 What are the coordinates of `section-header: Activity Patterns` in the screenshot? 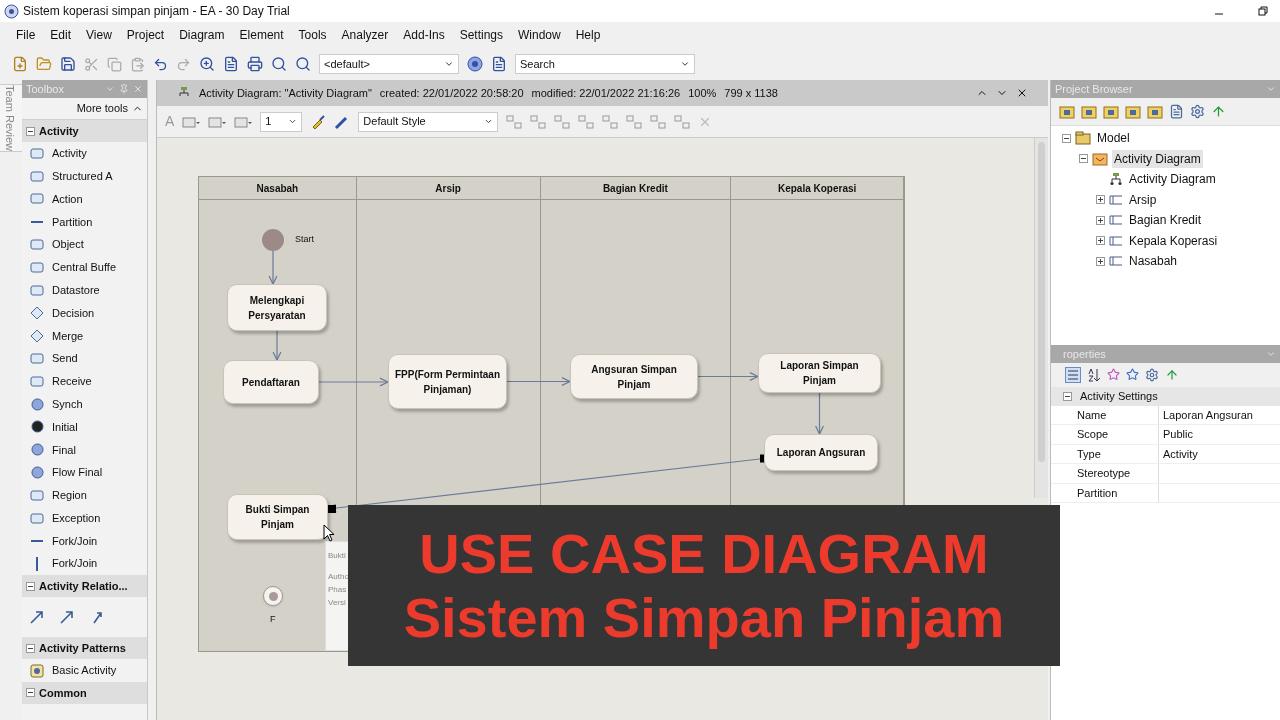 It's located at (84, 648).